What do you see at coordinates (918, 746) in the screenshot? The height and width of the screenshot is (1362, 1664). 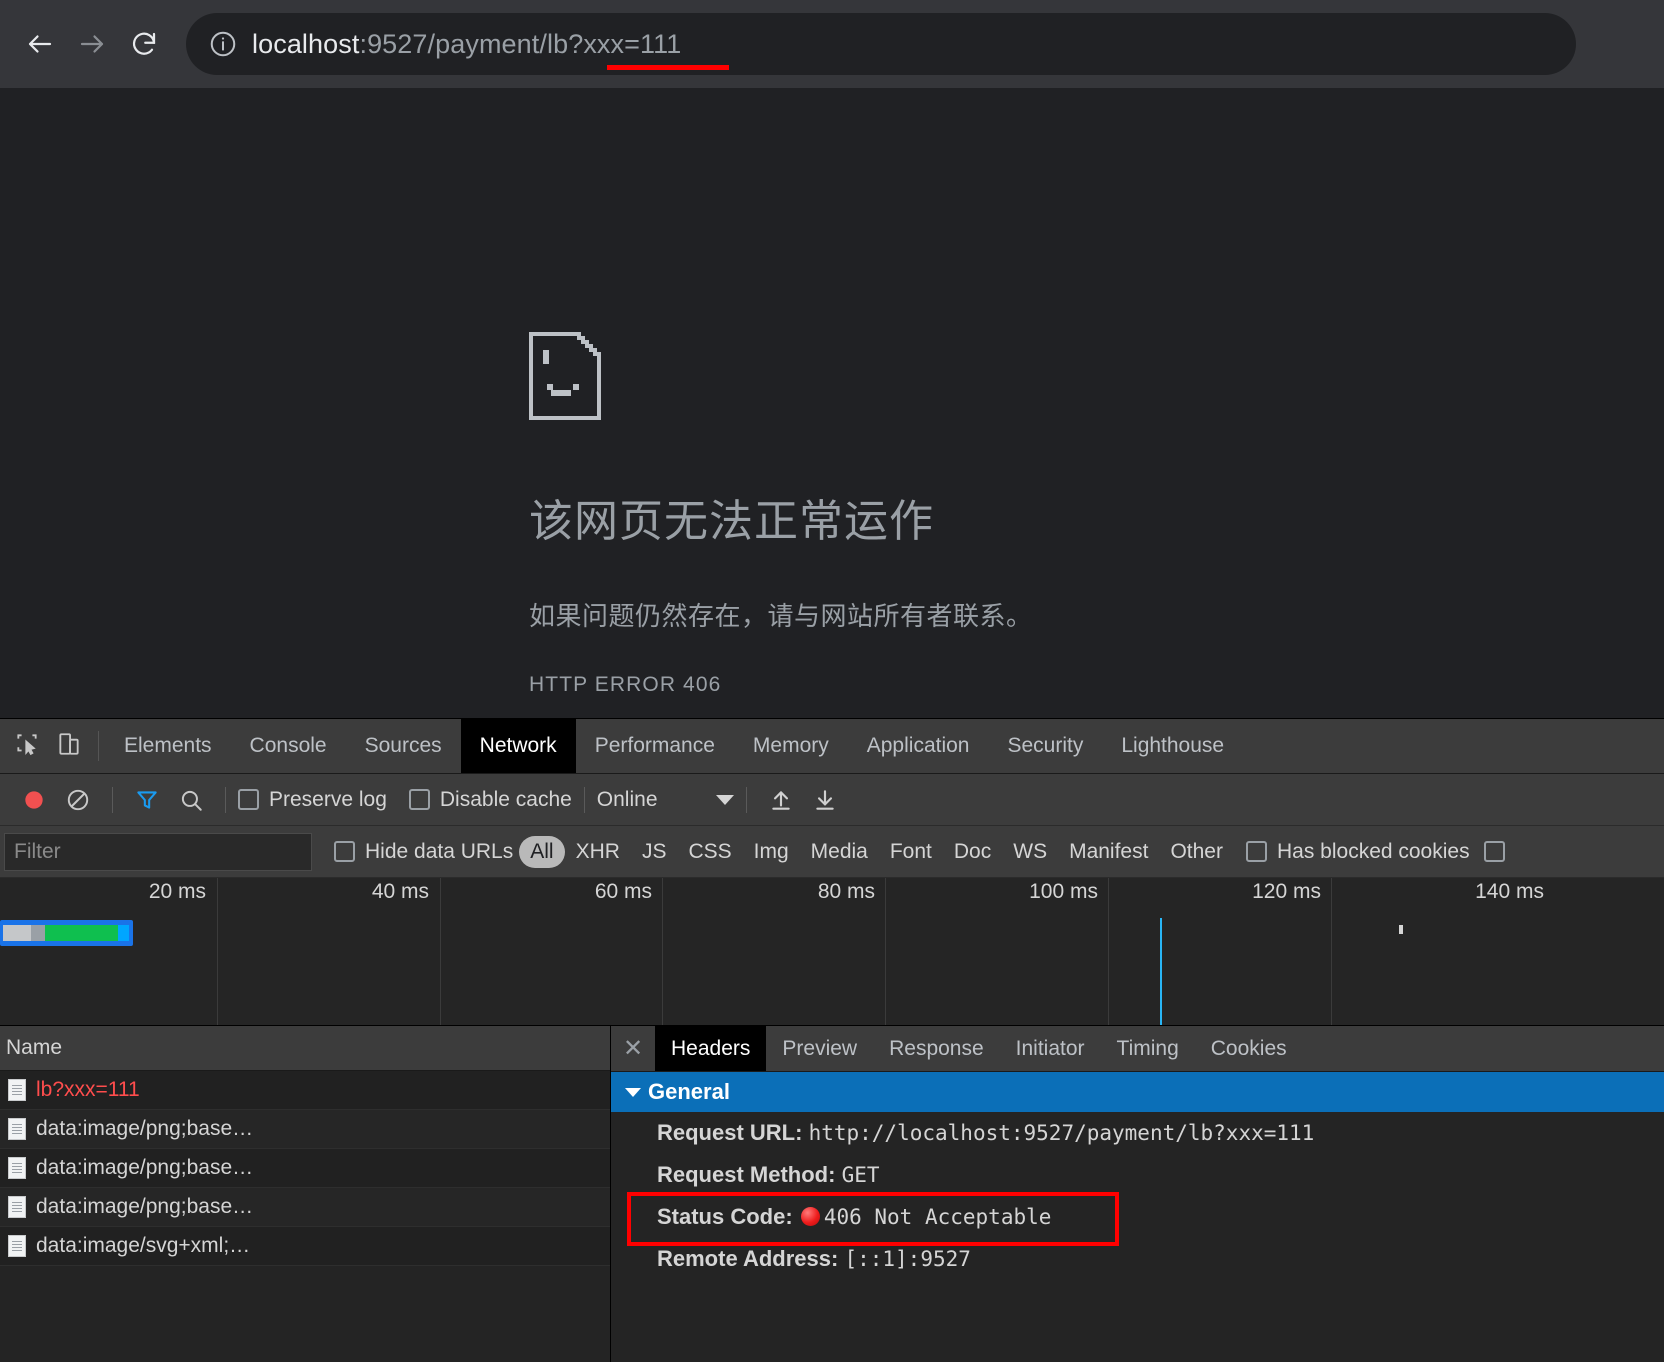 I see `tab-application: Application` at bounding box center [918, 746].